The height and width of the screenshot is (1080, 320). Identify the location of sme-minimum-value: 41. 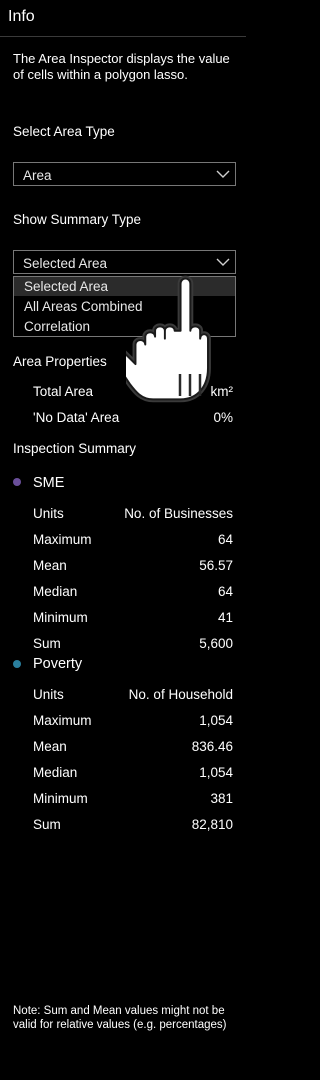
(225, 617).